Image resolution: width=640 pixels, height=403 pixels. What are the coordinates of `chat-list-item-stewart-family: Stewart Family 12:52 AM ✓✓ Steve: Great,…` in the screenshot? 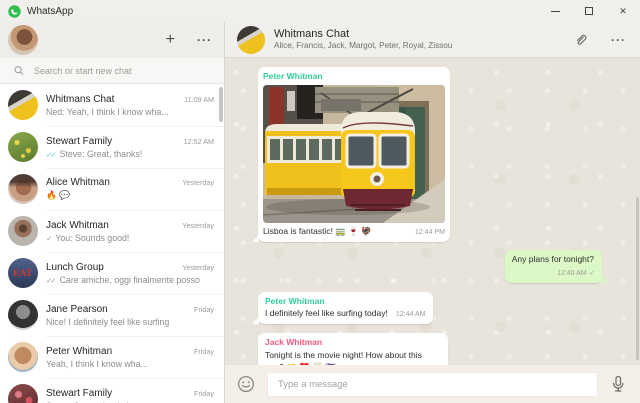 It's located at (112, 147).